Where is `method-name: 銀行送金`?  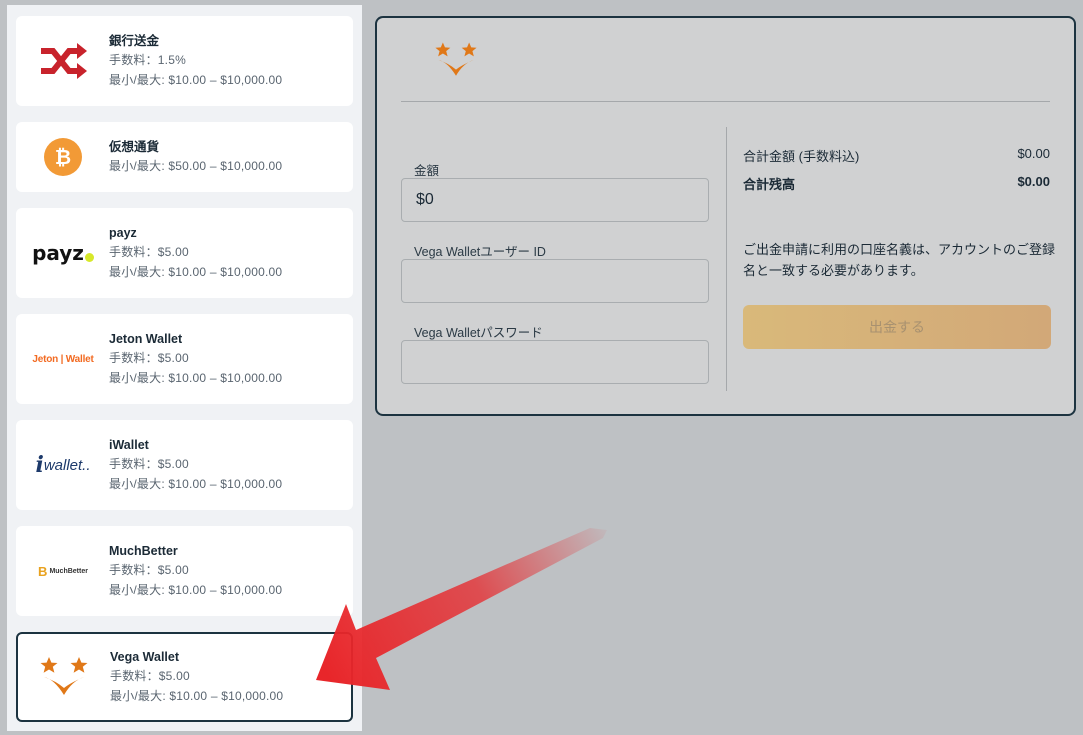
method-name: 銀行送金 is located at coordinates (134, 41).